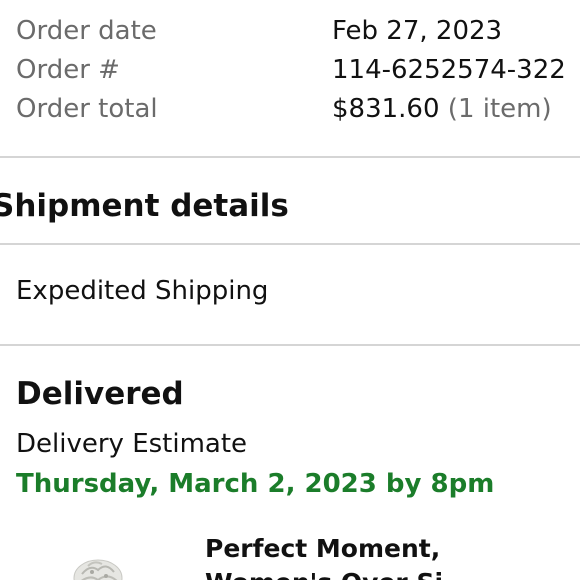 Image resolution: width=580 pixels, height=580 pixels. What do you see at coordinates (68, 70) in the screenshot?
I see `order-number-label: Order #` at bounding box center [68, 70].